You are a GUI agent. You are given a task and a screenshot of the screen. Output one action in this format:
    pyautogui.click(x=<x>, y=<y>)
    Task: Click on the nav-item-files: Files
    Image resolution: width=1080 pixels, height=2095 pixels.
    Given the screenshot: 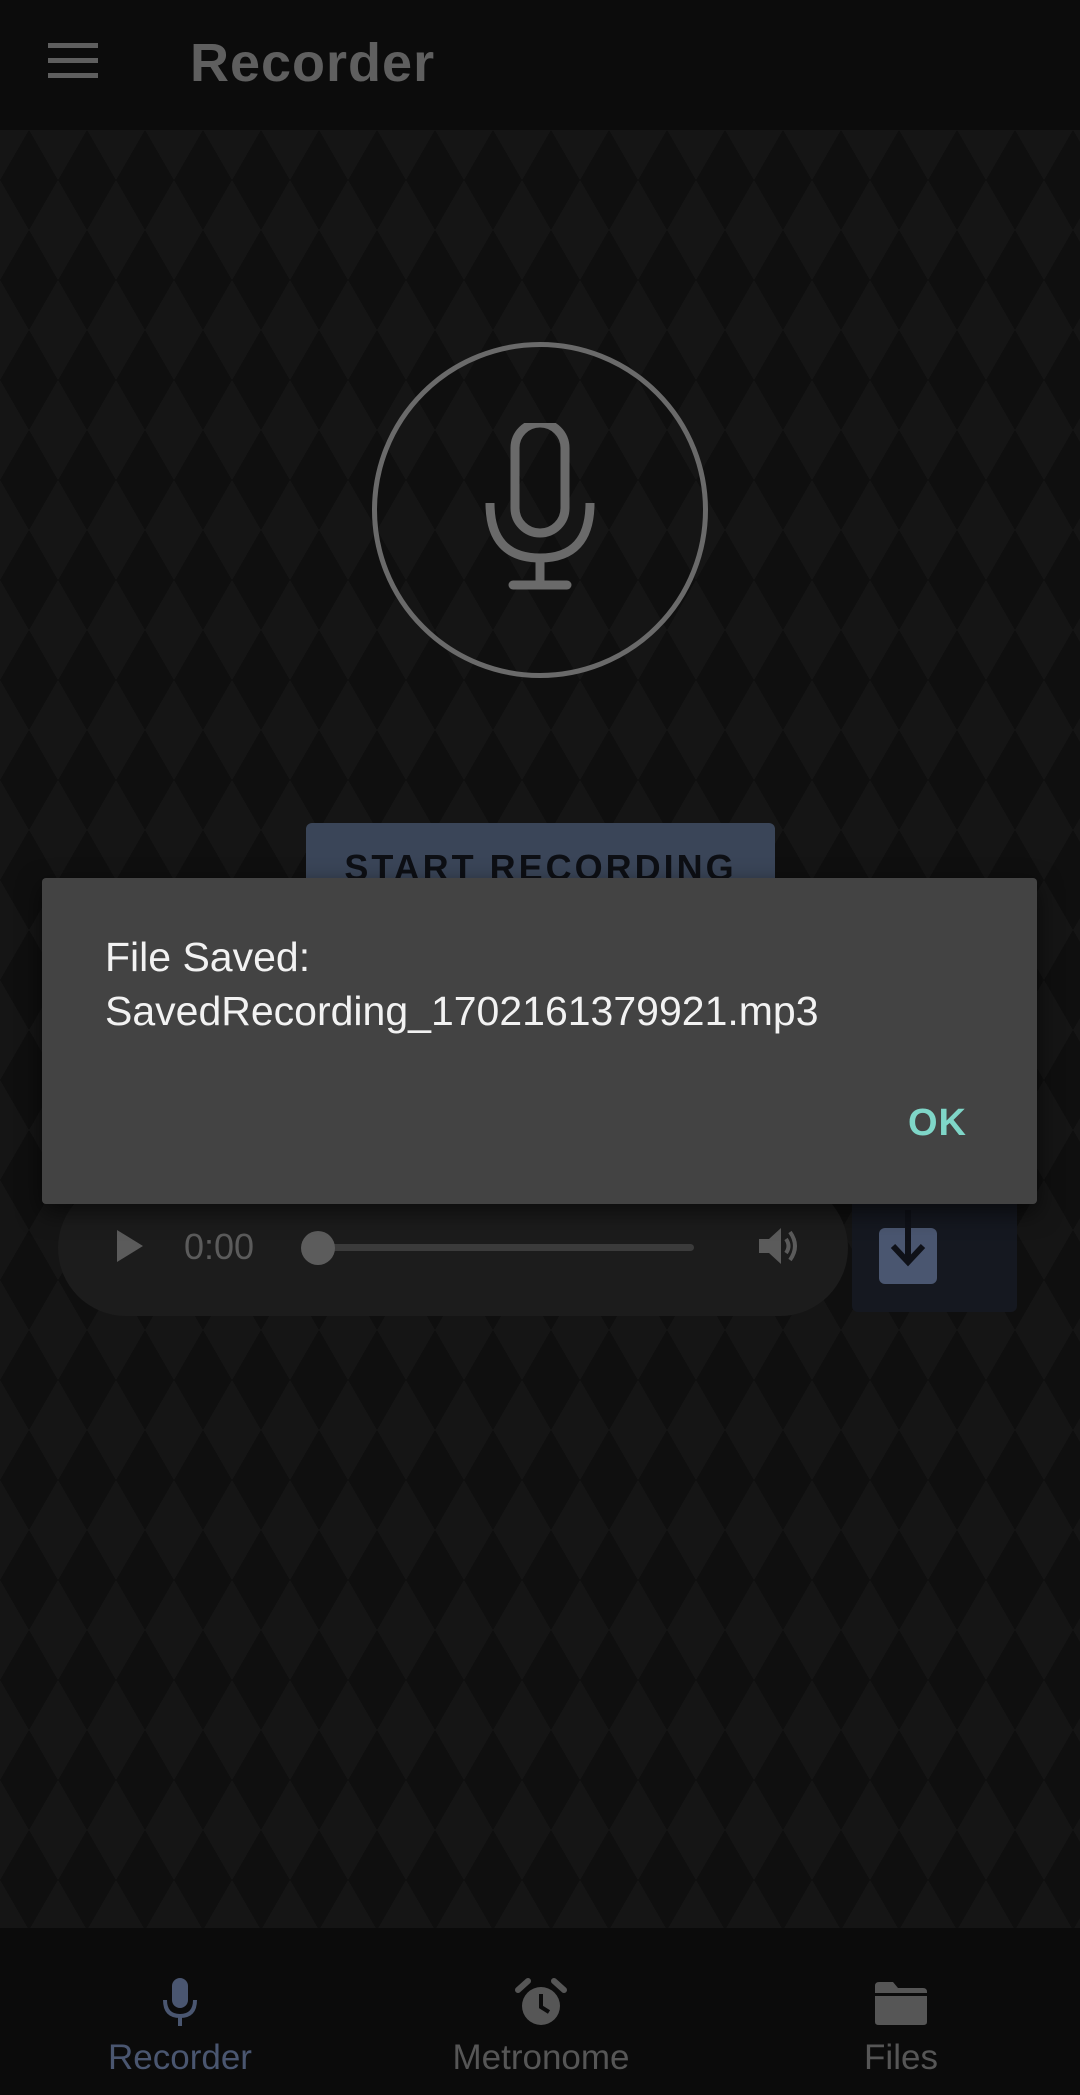 What is the action you would take?
    pyautogui.click(x=901, y=2011)
    